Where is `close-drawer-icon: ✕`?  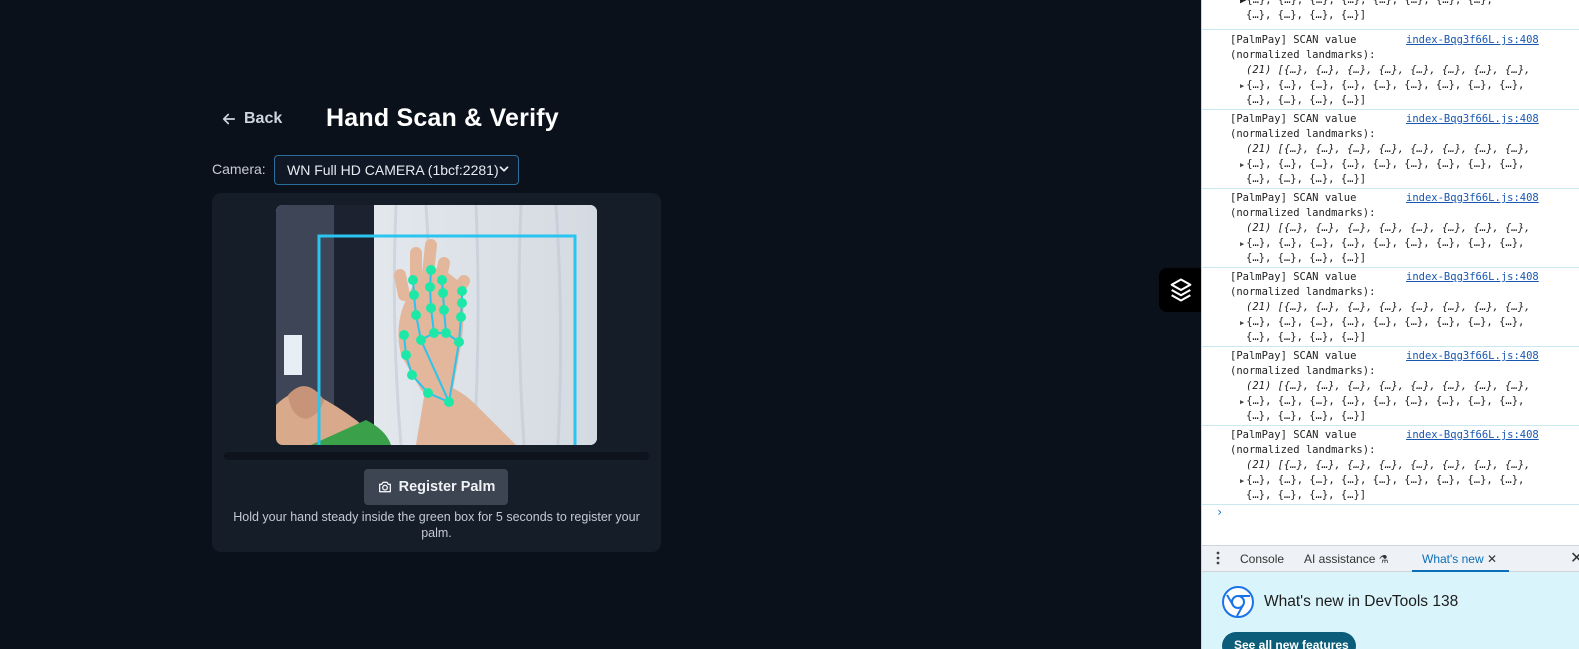
close-drawer-icon: ✕ is located at coordinates (1574, 558).